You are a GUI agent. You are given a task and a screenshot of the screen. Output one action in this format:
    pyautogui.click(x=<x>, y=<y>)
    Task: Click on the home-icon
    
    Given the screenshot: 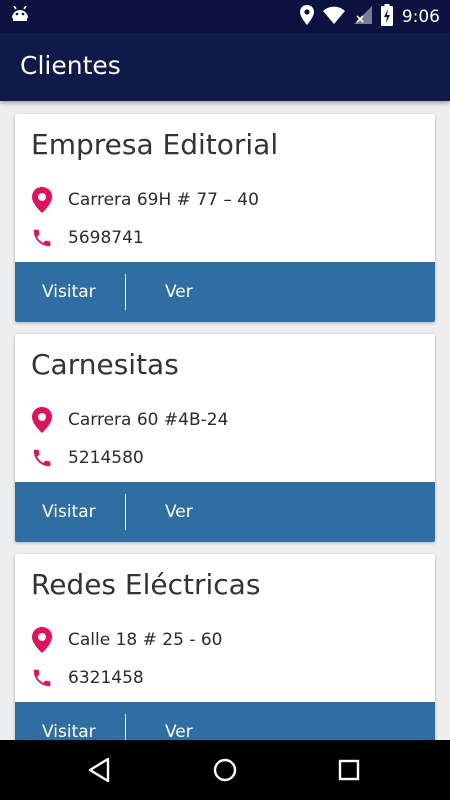 What is the action you would take?
    pyautogui.click(x=225, y=770)
    